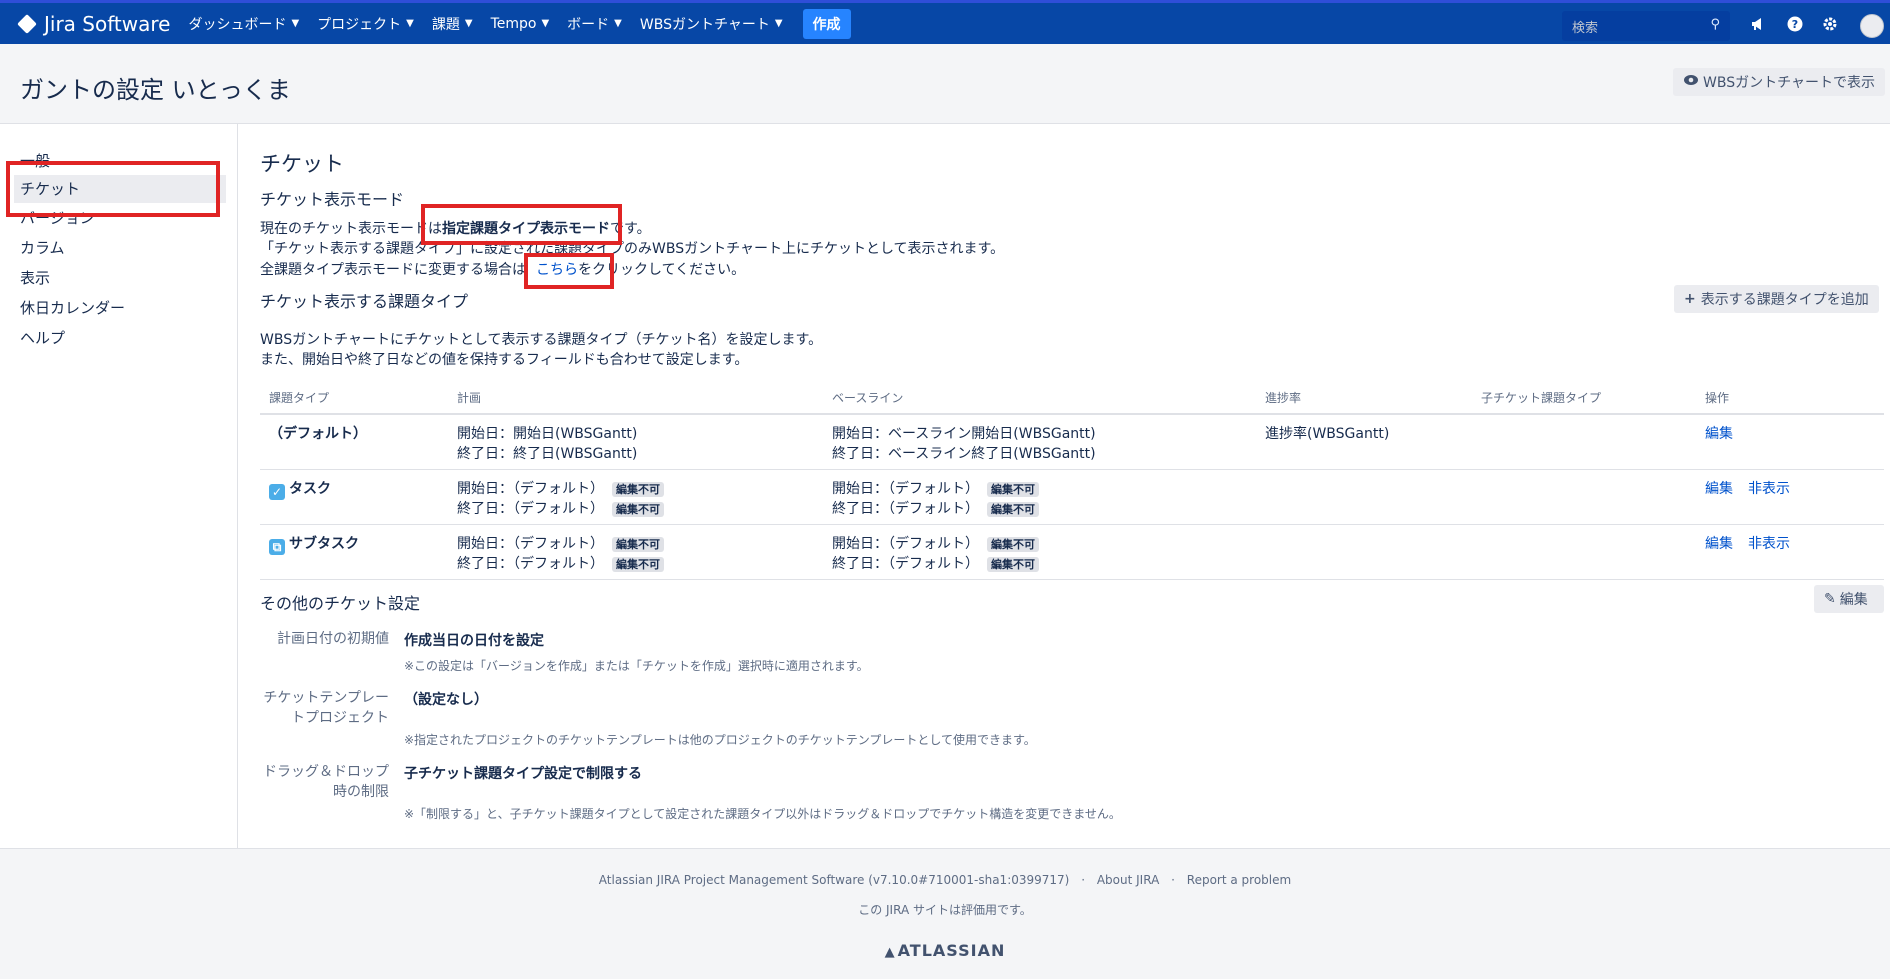 The image size is (1890, 979). Describe the element at coordinates (120, 161) in the screenshot. I see `sidebar-item-general: 一般` at that location.